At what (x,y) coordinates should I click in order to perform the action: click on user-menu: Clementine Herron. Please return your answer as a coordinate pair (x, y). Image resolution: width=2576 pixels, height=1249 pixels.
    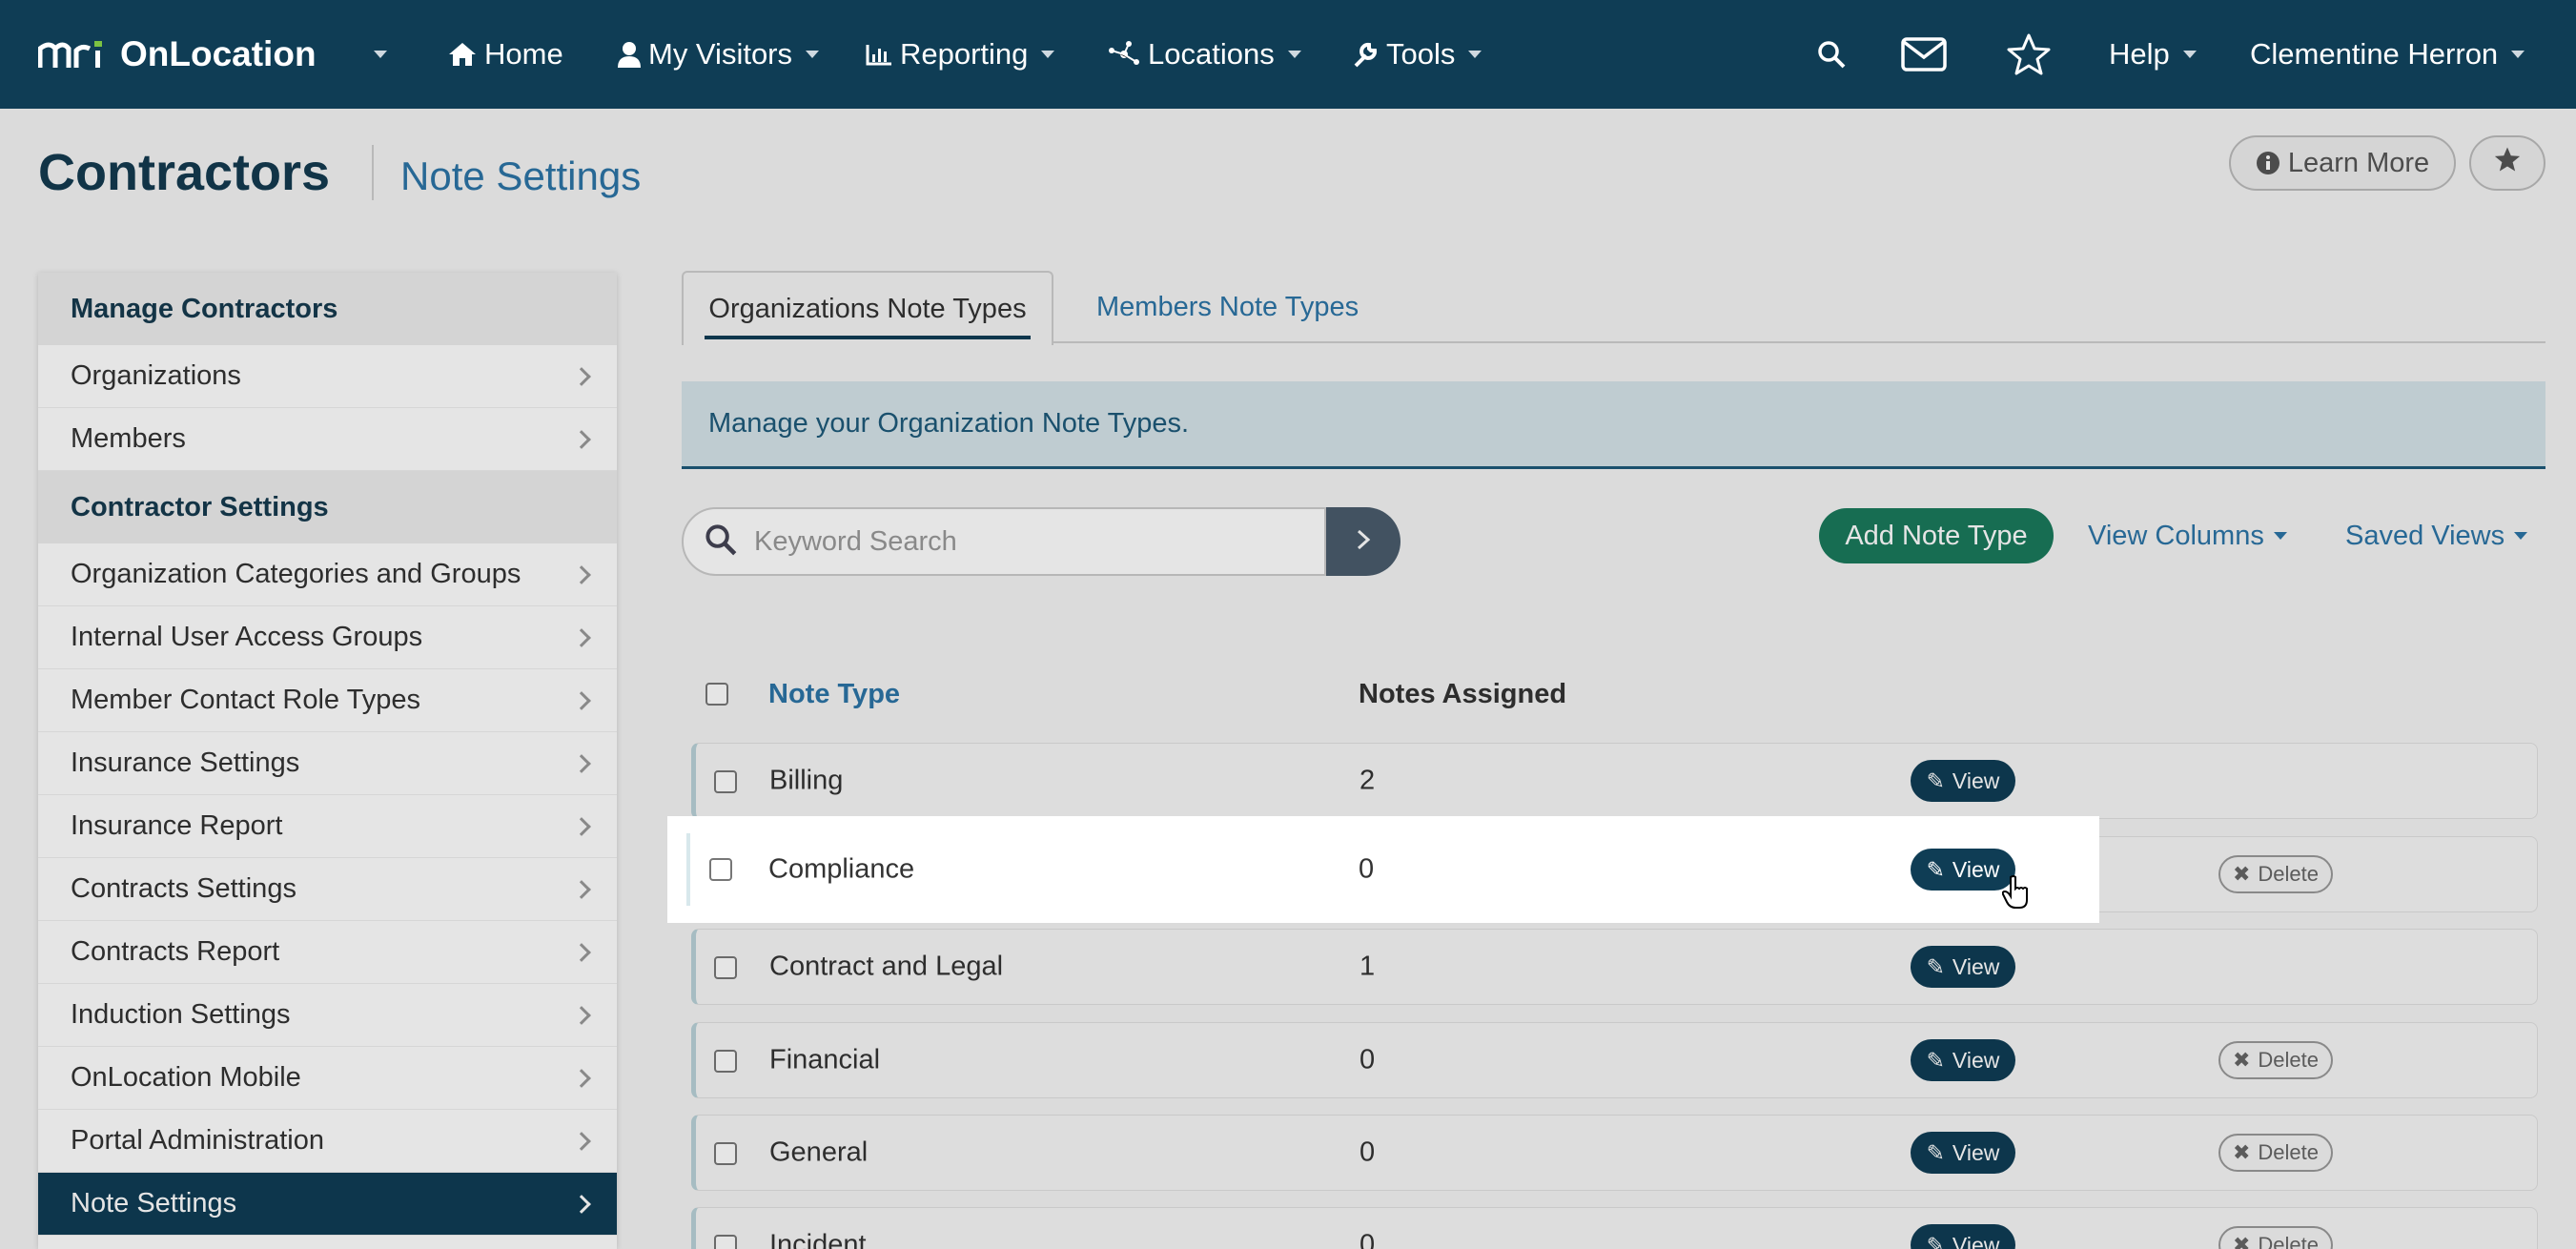
    Looking at the image, I should click on (2387, 55).